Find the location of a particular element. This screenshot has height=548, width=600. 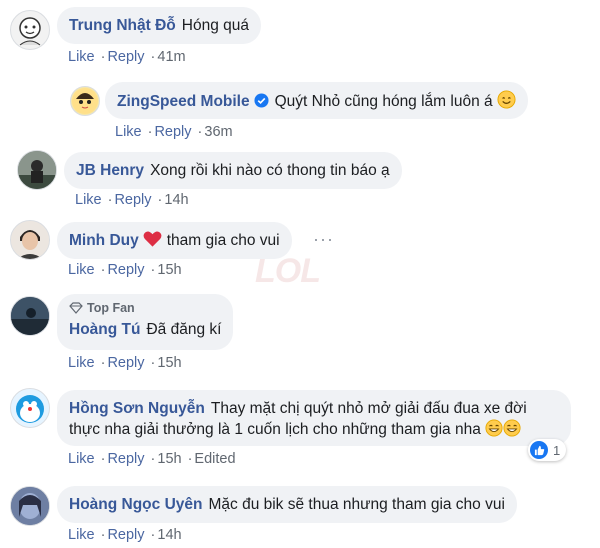

comment-text: tham gia cho vui is located at coordinates (223, 240).